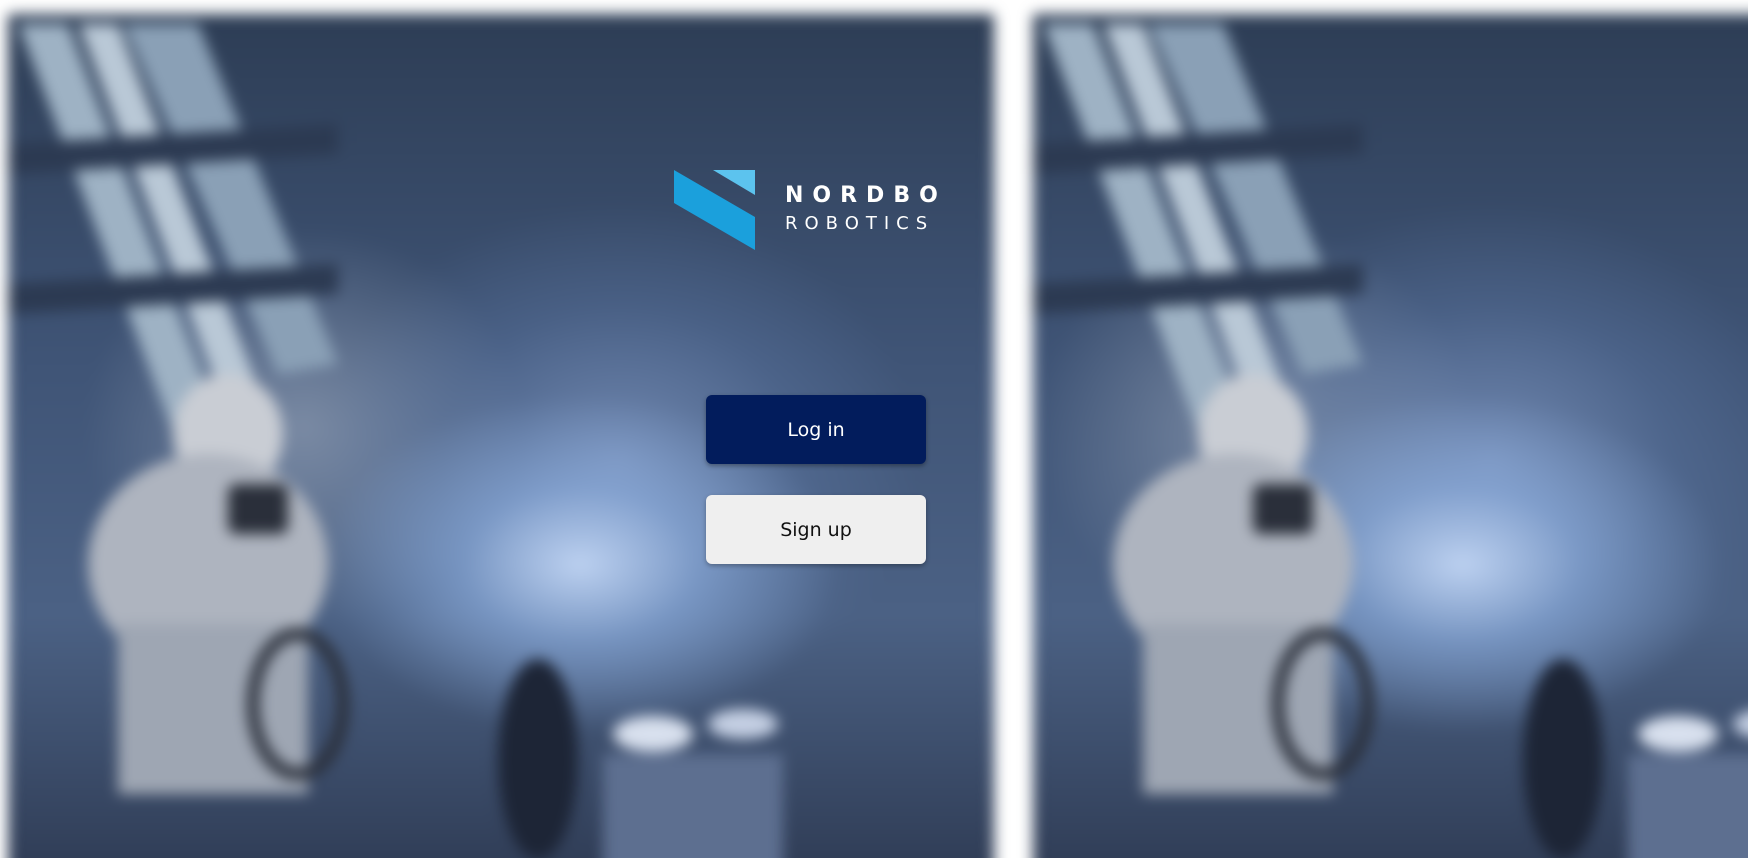 The width and height of the screenshot is (1748, 858). I want to click on login-button: Log in, so click(816, 429).